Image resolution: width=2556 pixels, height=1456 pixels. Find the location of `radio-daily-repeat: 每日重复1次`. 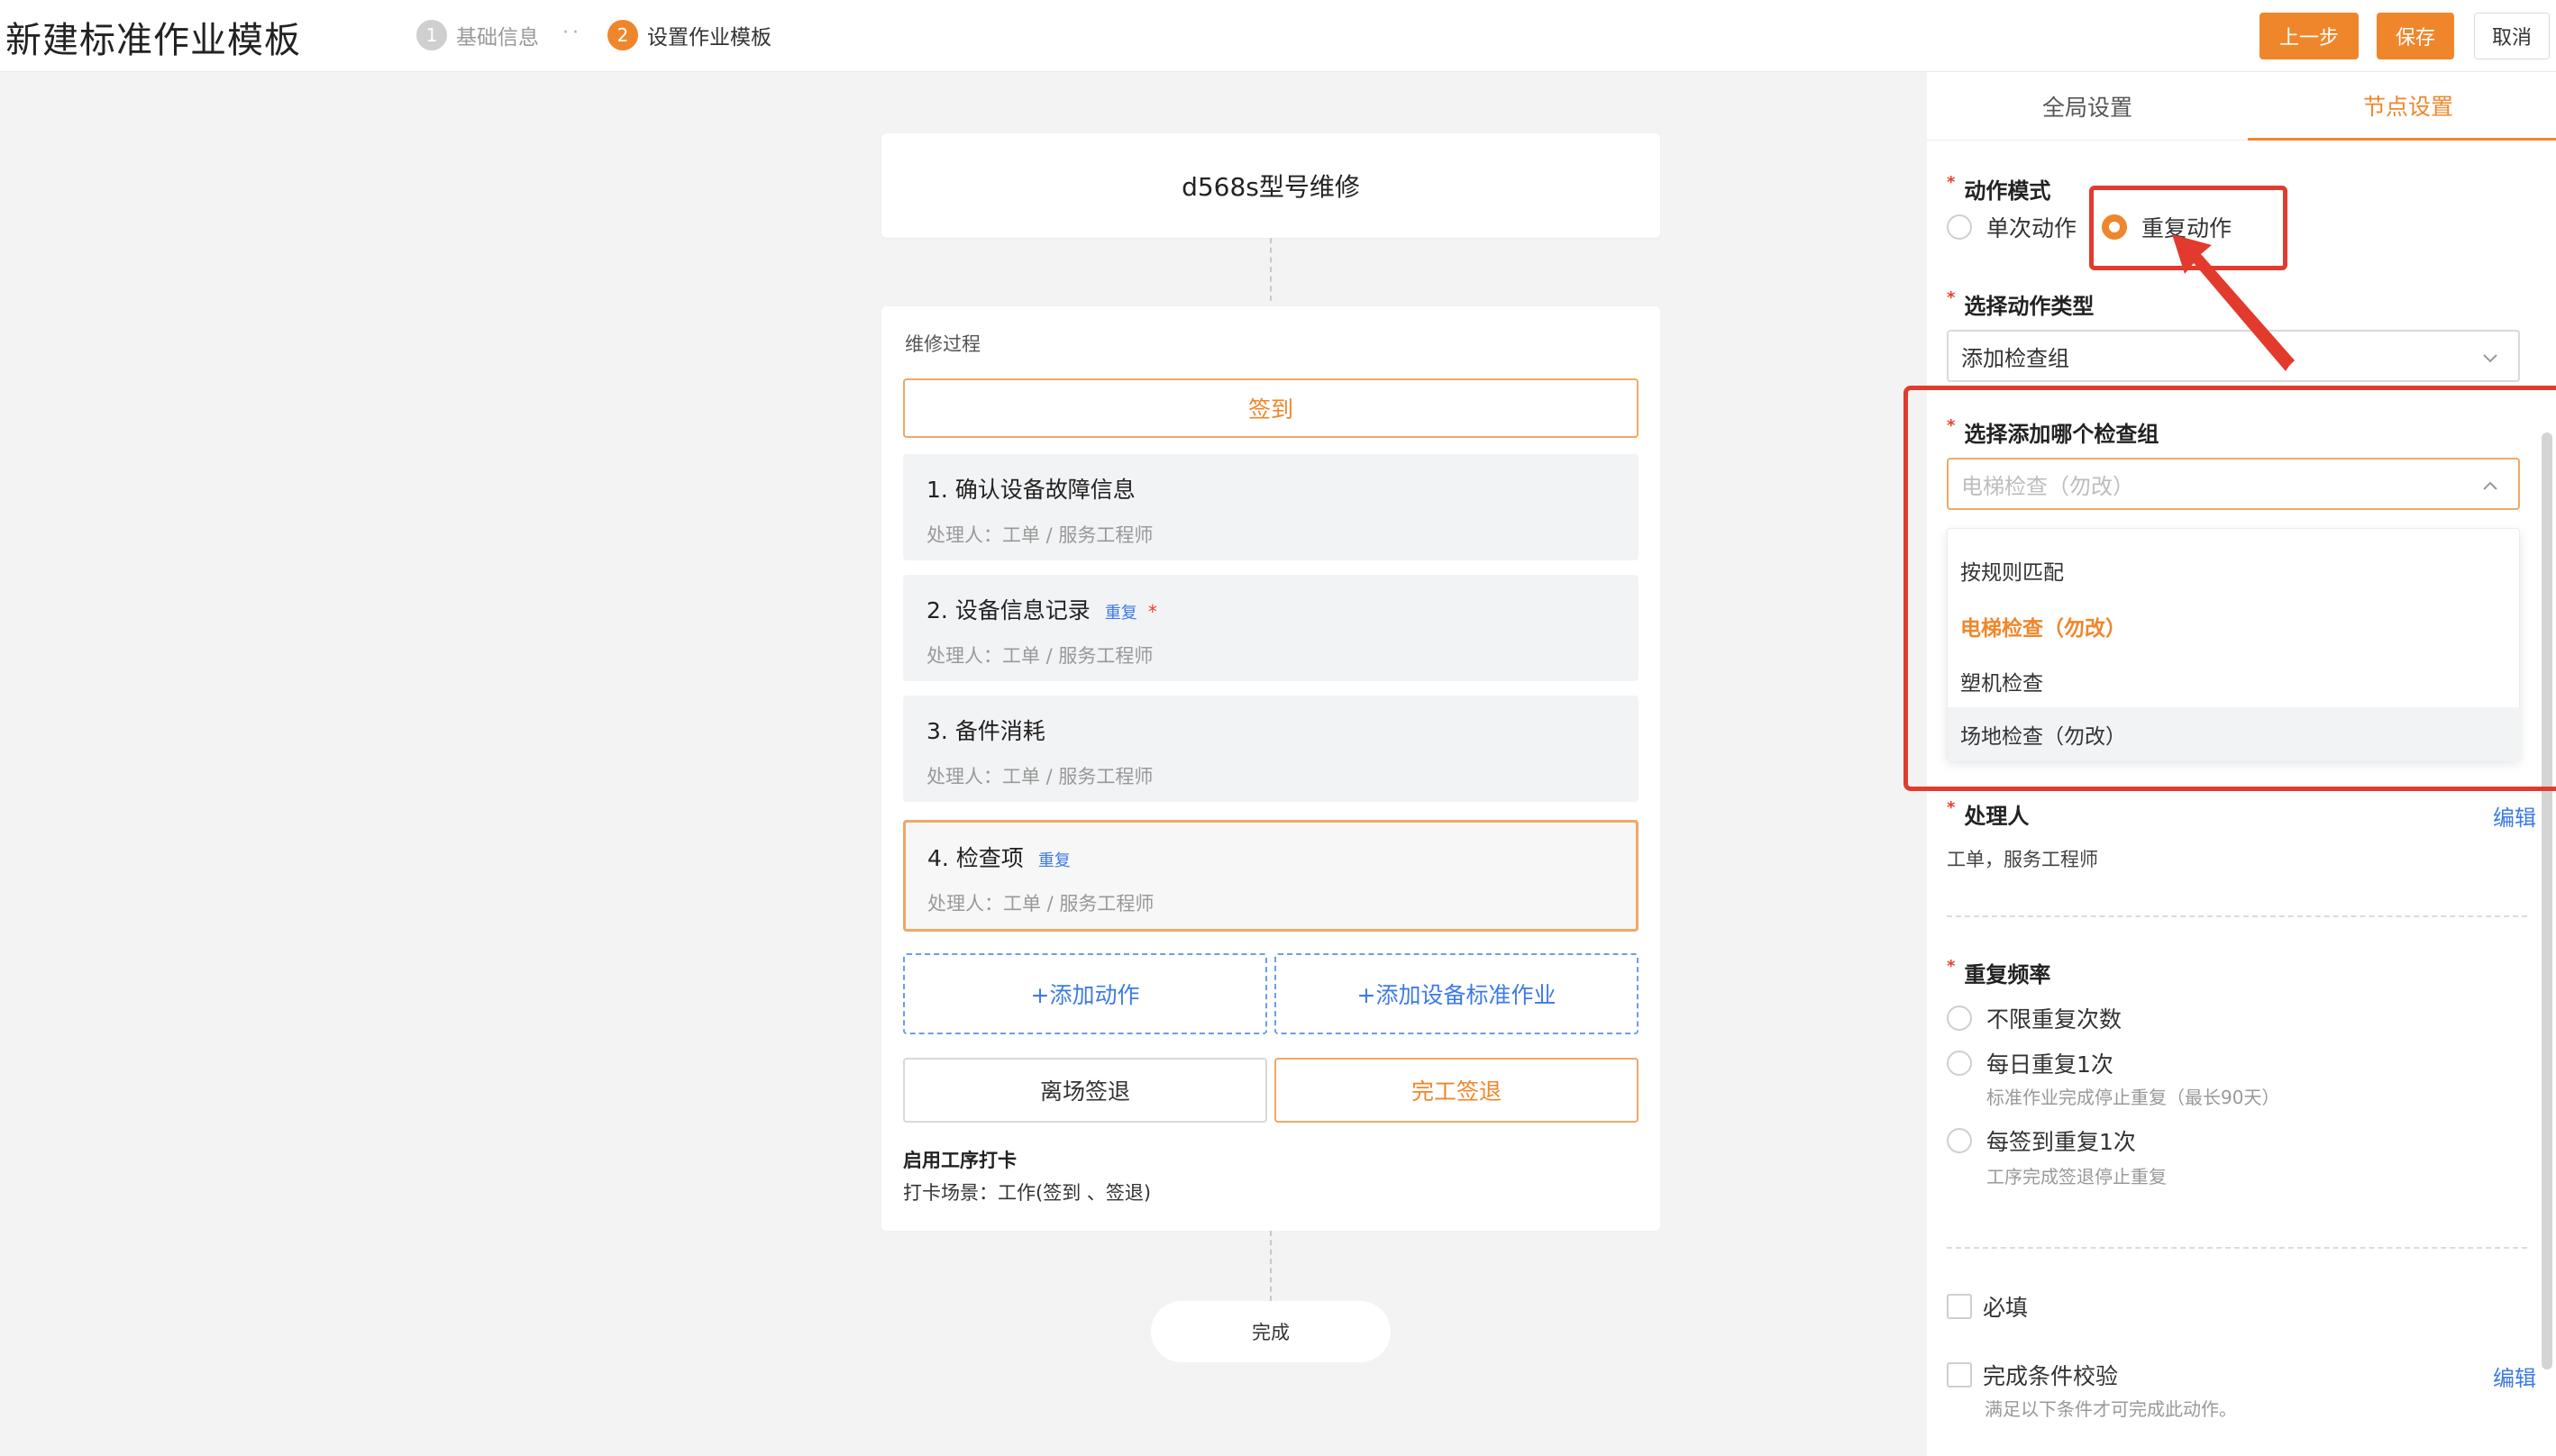

radio-daily-repeat: 每日重复1次 is located at coordinates (2030, 1063).